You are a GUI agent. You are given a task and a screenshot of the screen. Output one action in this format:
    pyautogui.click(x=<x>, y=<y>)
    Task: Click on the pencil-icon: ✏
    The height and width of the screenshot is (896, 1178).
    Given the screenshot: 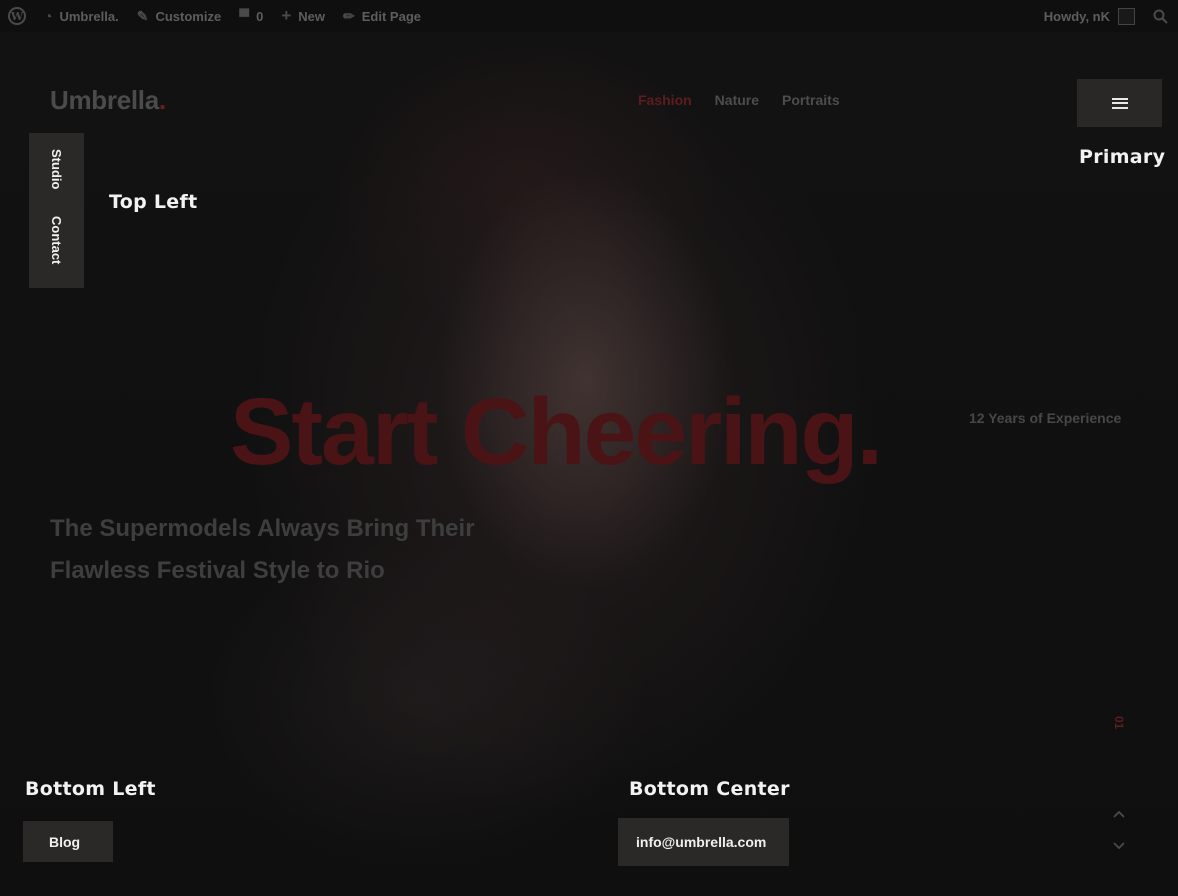 What is the action you would take?
    pyautogui.click(x=349, y=15)
    